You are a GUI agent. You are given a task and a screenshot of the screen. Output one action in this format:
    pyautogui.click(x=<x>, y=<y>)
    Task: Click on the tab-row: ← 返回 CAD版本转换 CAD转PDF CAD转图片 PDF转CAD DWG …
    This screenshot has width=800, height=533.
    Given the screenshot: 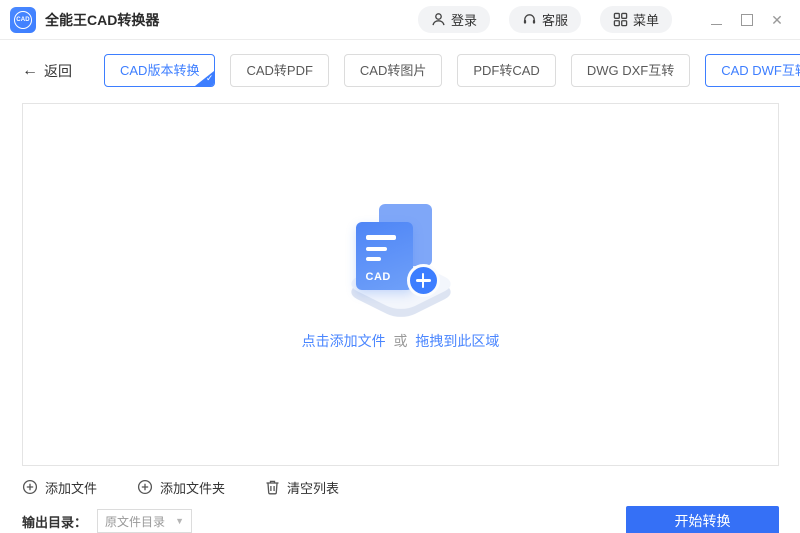 What is the action you would take?
    pyautogui.click(x=411, y=70)
    